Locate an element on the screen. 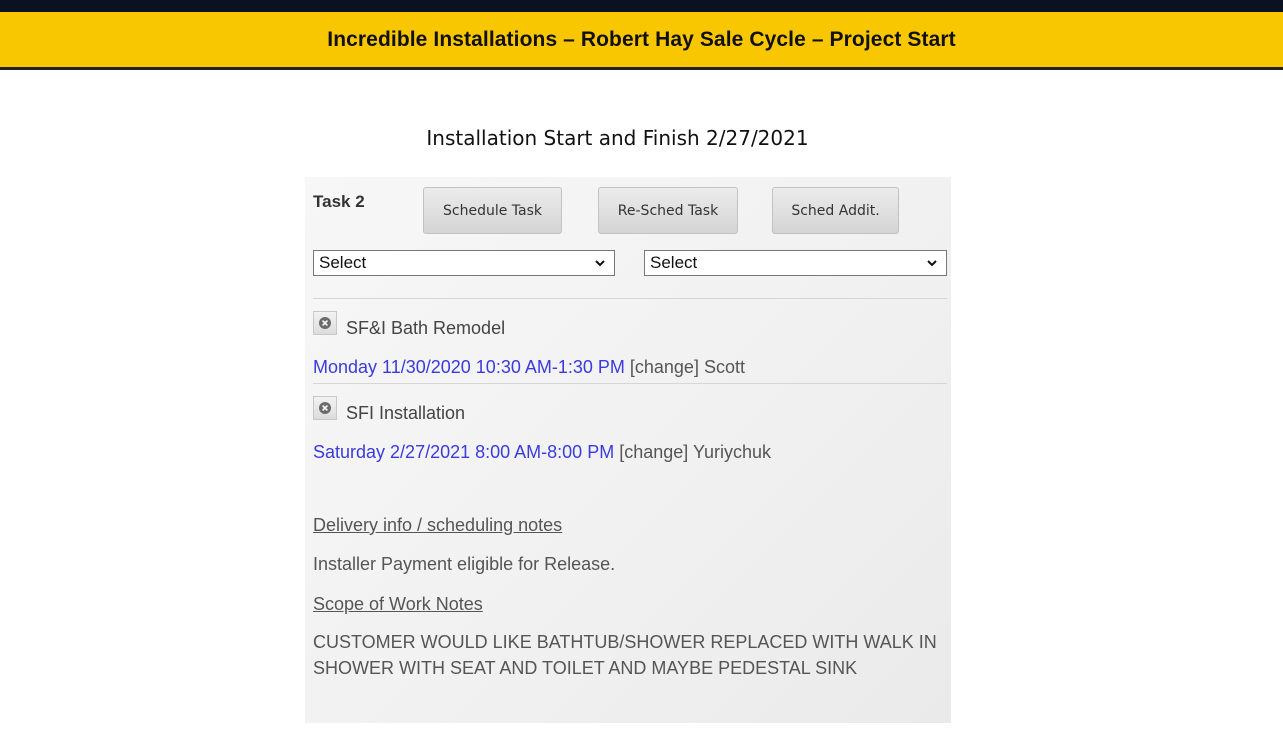  slide-subtitle: Installation Start and Finish 2/27/2021 is located at coordinates (617, 138).